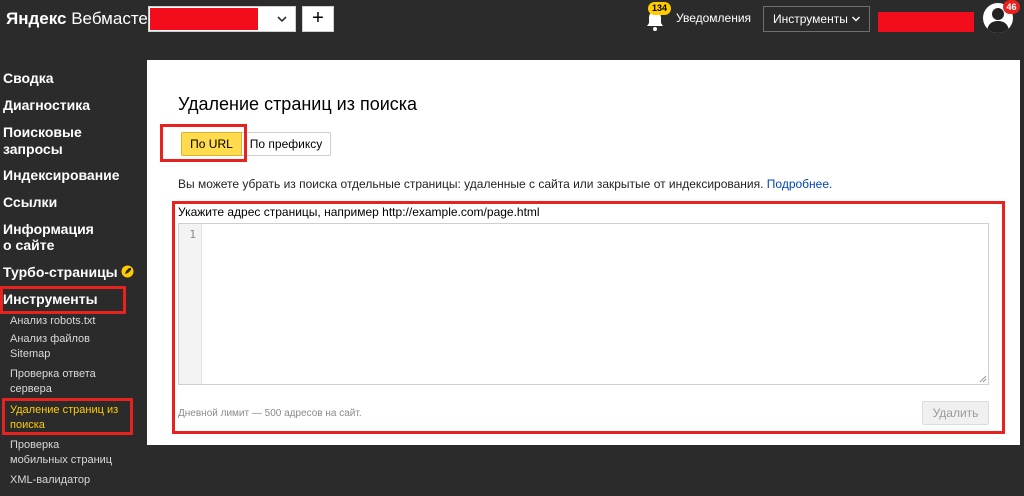 The width and height of the screenshot is (1024, 496). I want to click on tools-dropdown: Инструменты, so click(816, 19).